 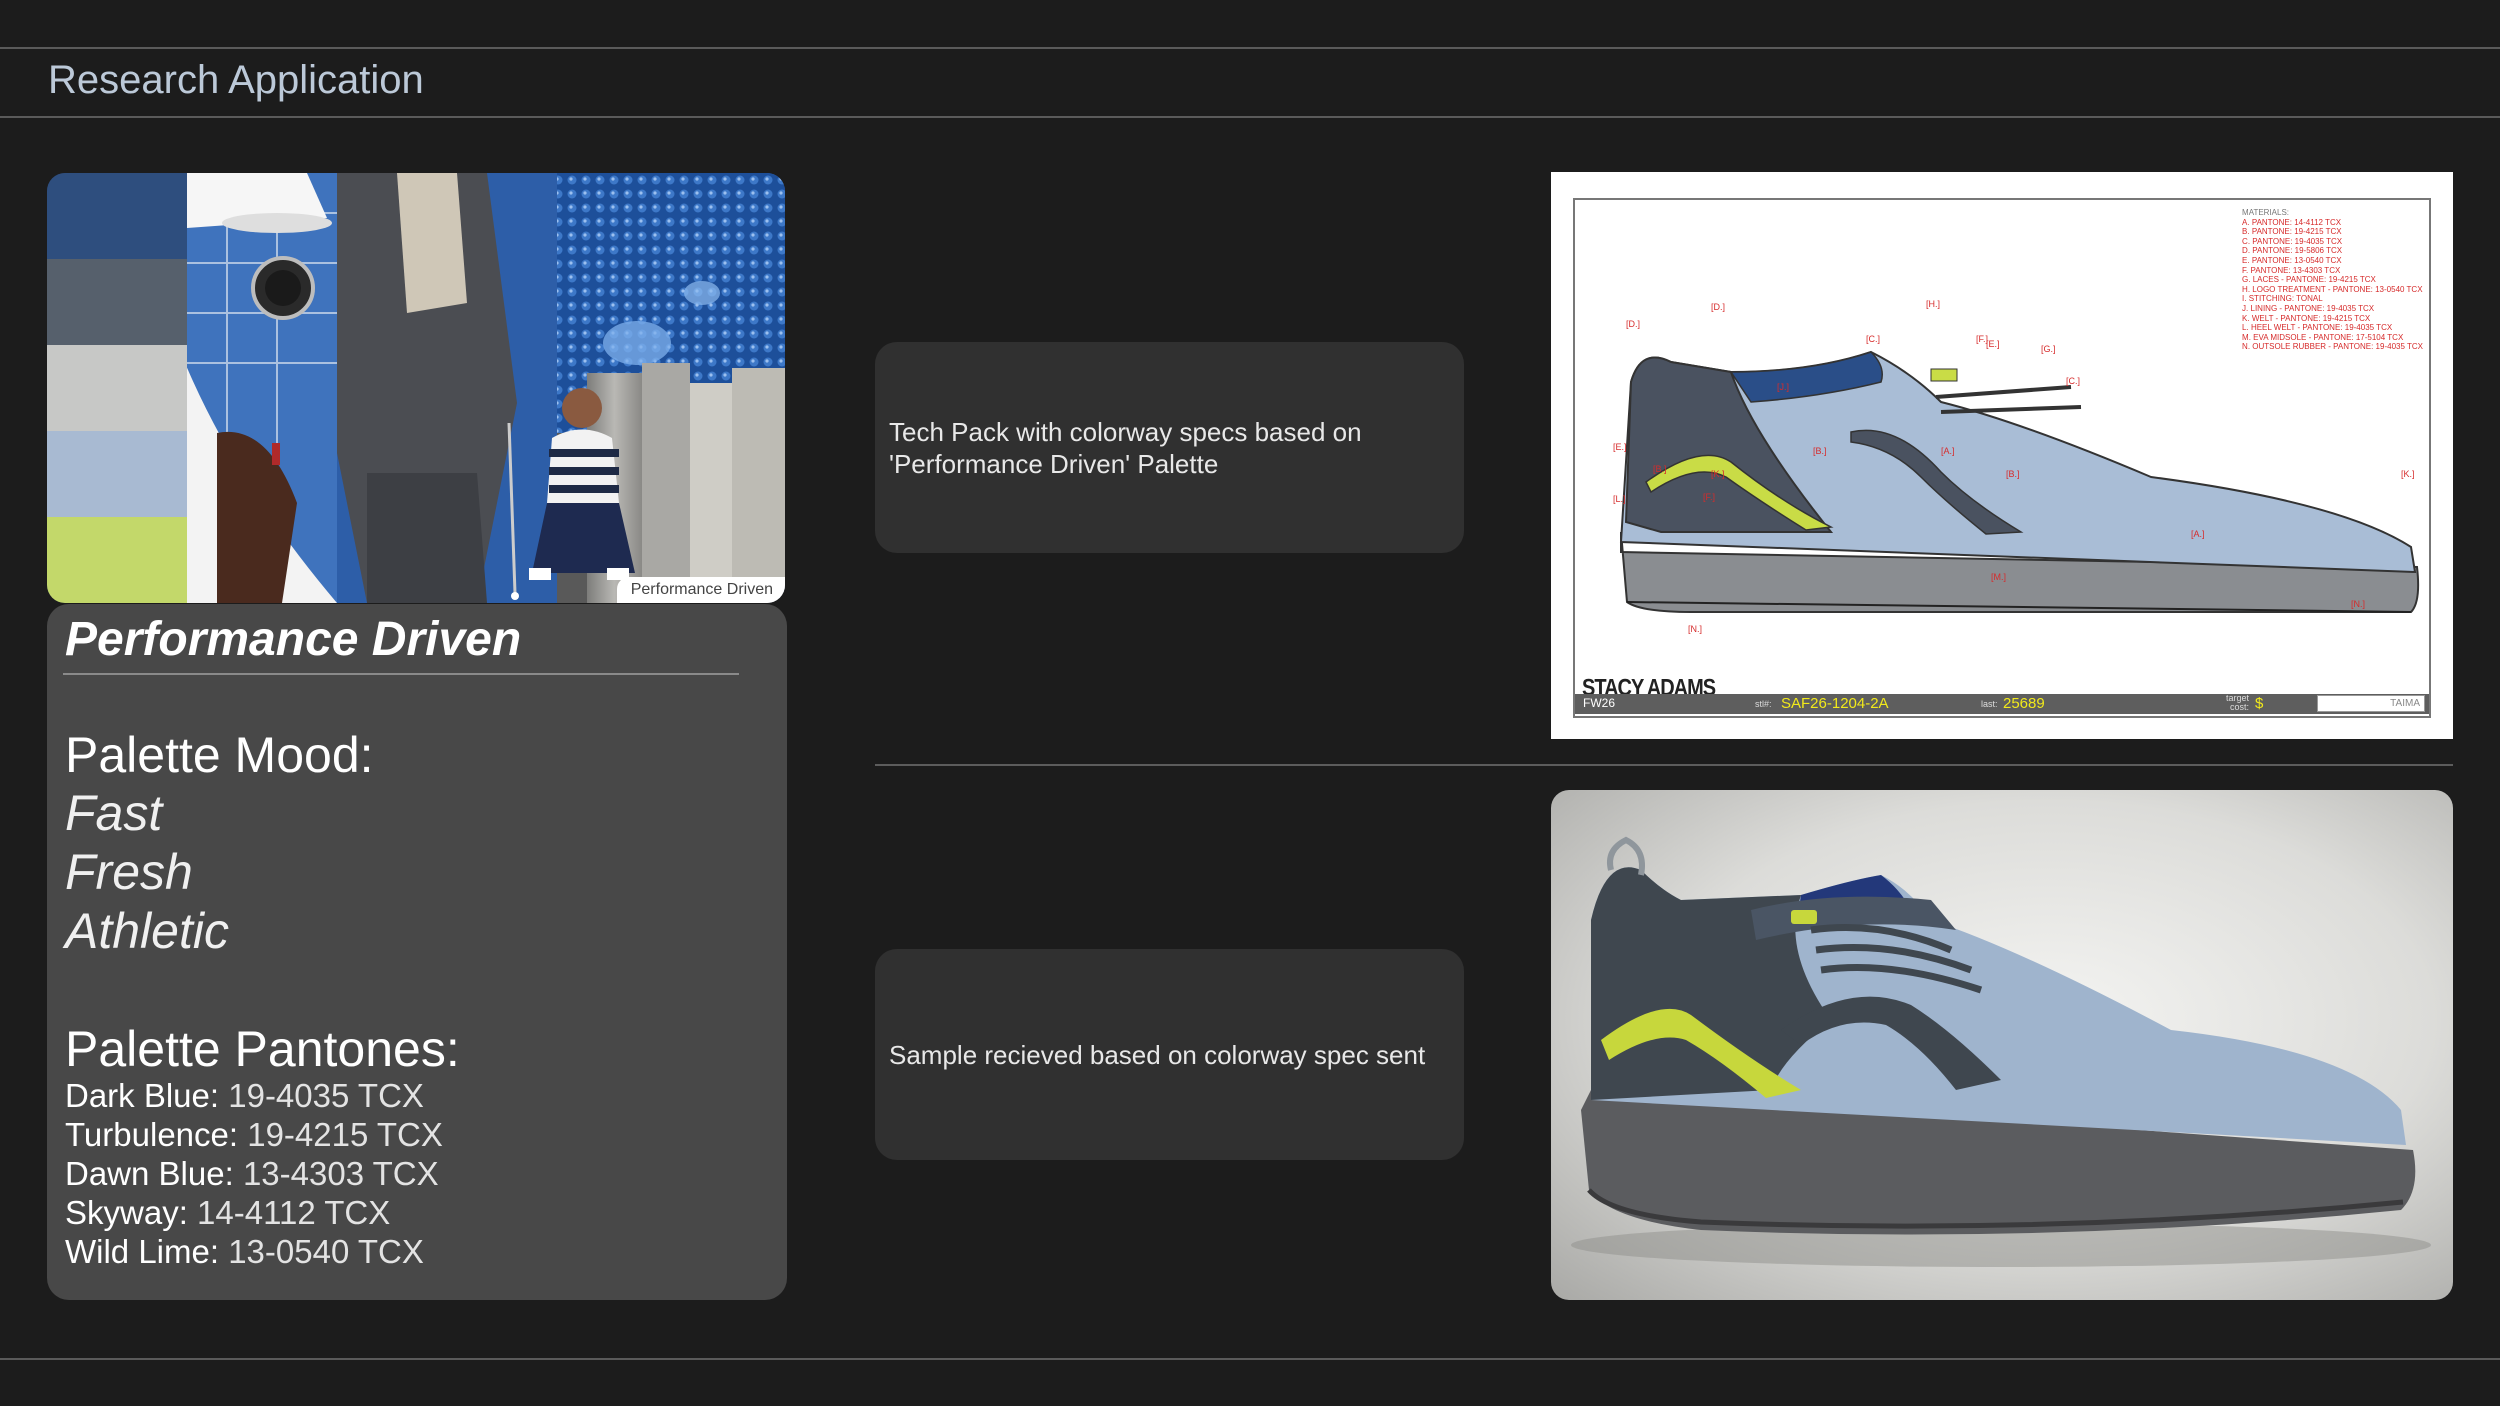 I want to click on factory-box: TAIMA, so click(x=2371, y=703).